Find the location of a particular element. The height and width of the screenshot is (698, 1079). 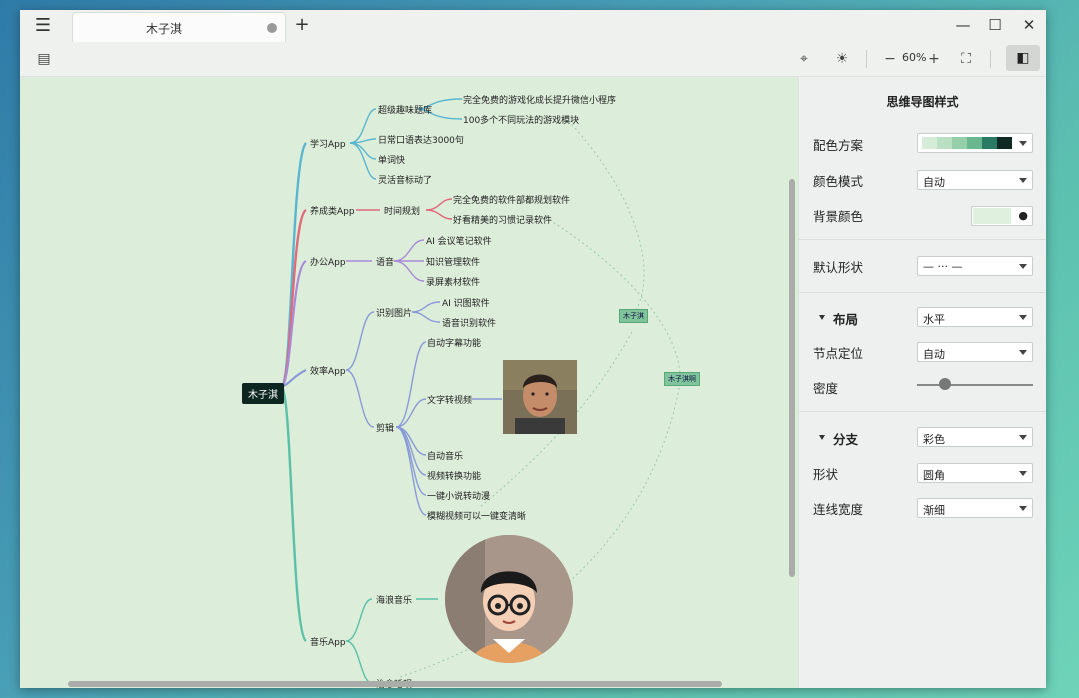

line-width-select: 渐细 is located at coordinates (975, 508).